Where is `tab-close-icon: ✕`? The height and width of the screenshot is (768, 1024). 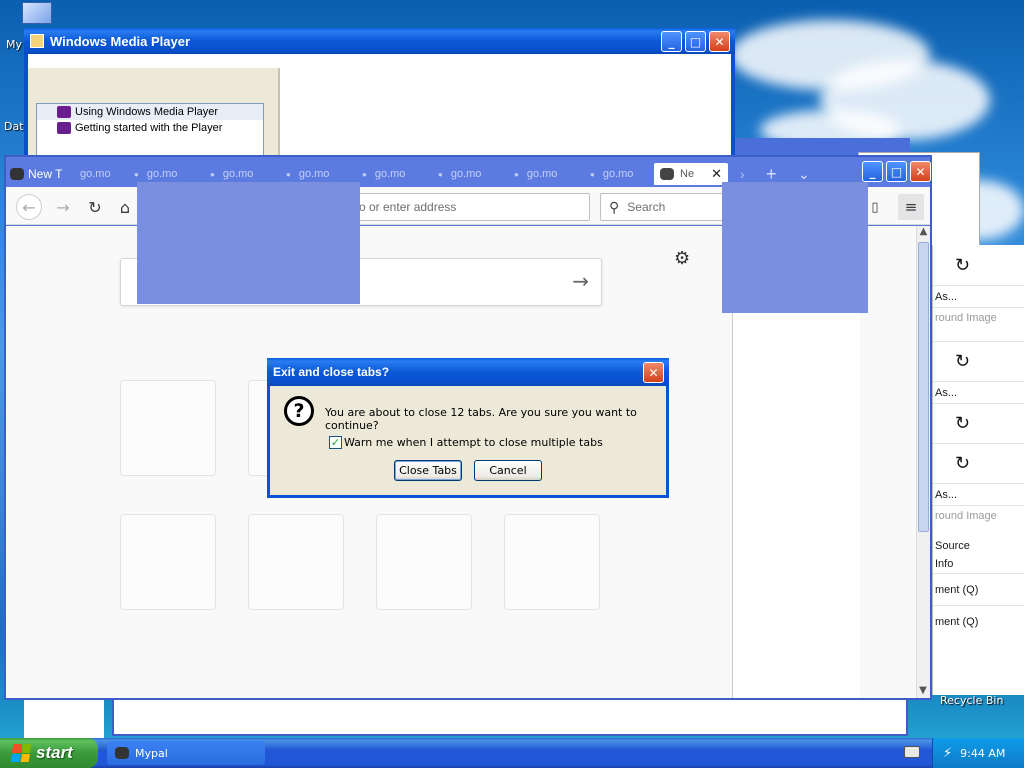 tab-close-icon: ✕ is located at coordinates (716, 174).